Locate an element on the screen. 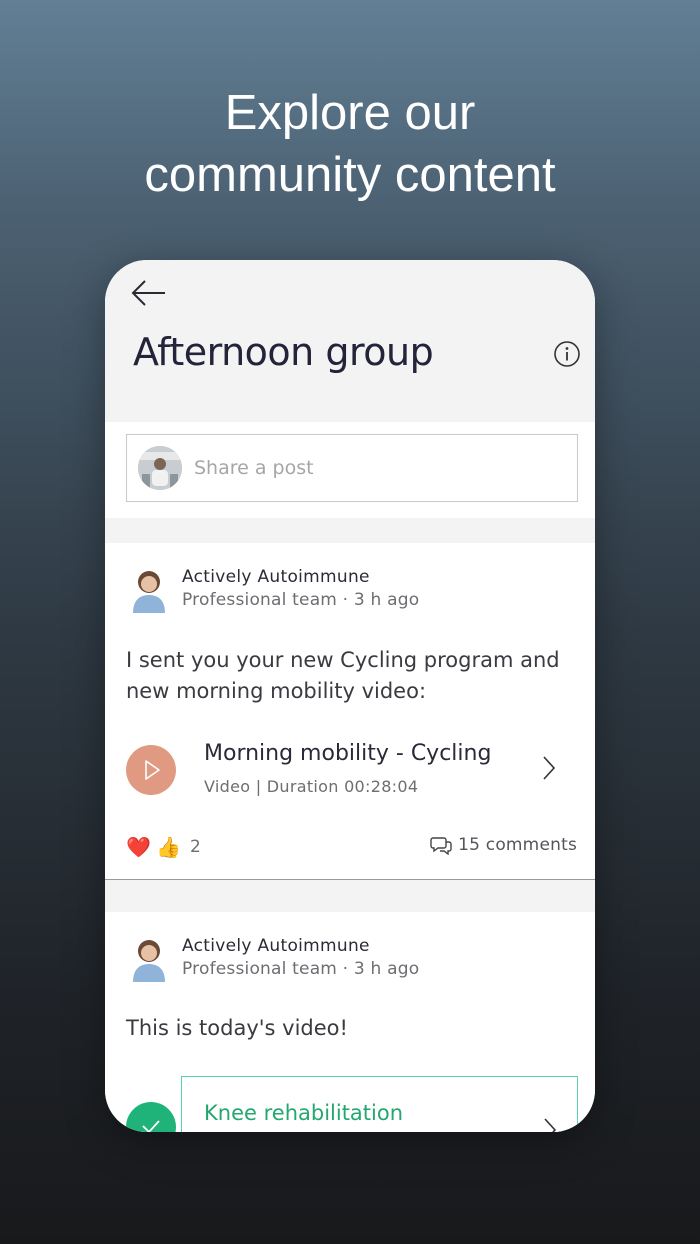 The height and width of the screenshot is (1244, 700). exercise-title: Knee rehabilitation is located at coordinates (304, 1113).